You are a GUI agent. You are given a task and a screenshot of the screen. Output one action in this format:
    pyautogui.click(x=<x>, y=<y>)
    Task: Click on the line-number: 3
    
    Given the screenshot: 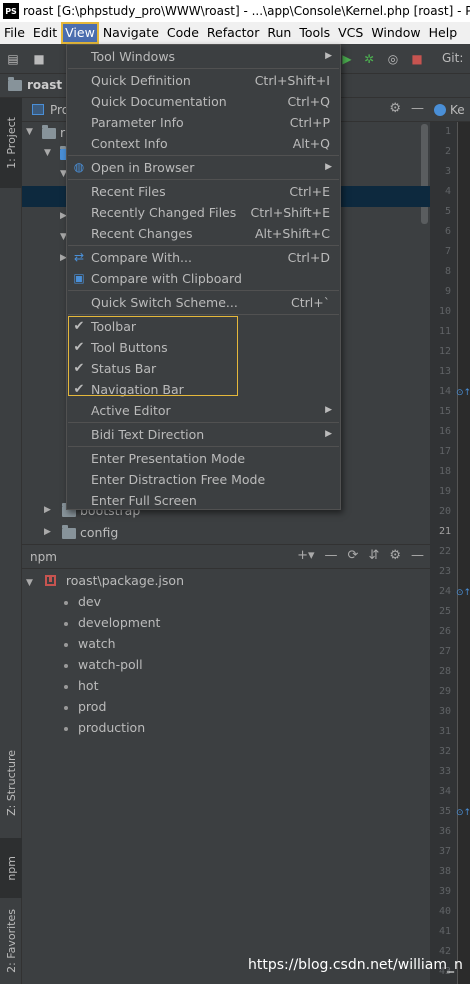 What is the action you would take?
    pyautogui.click(x=447, y=171)
    